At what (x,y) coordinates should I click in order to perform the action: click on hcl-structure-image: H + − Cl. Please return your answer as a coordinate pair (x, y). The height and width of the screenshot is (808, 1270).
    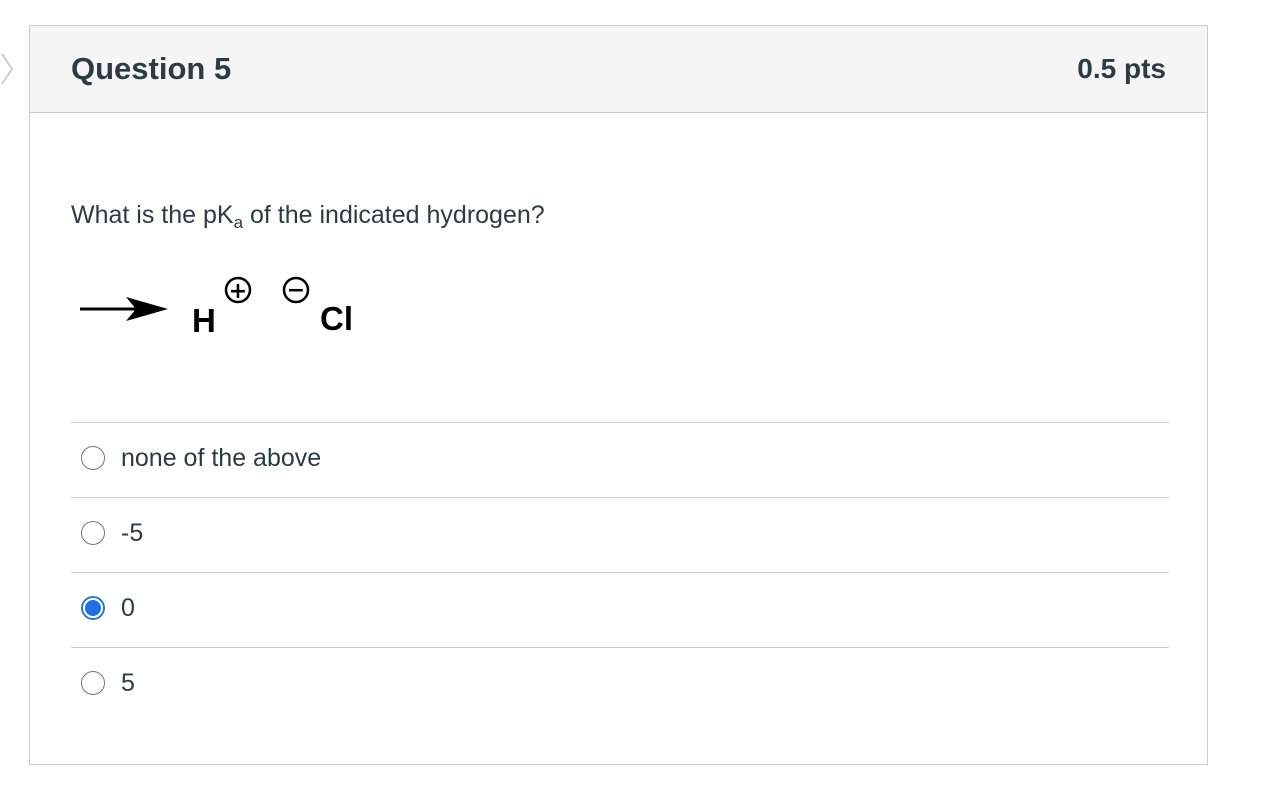
    Looking at the image, I should click on (216, 307).